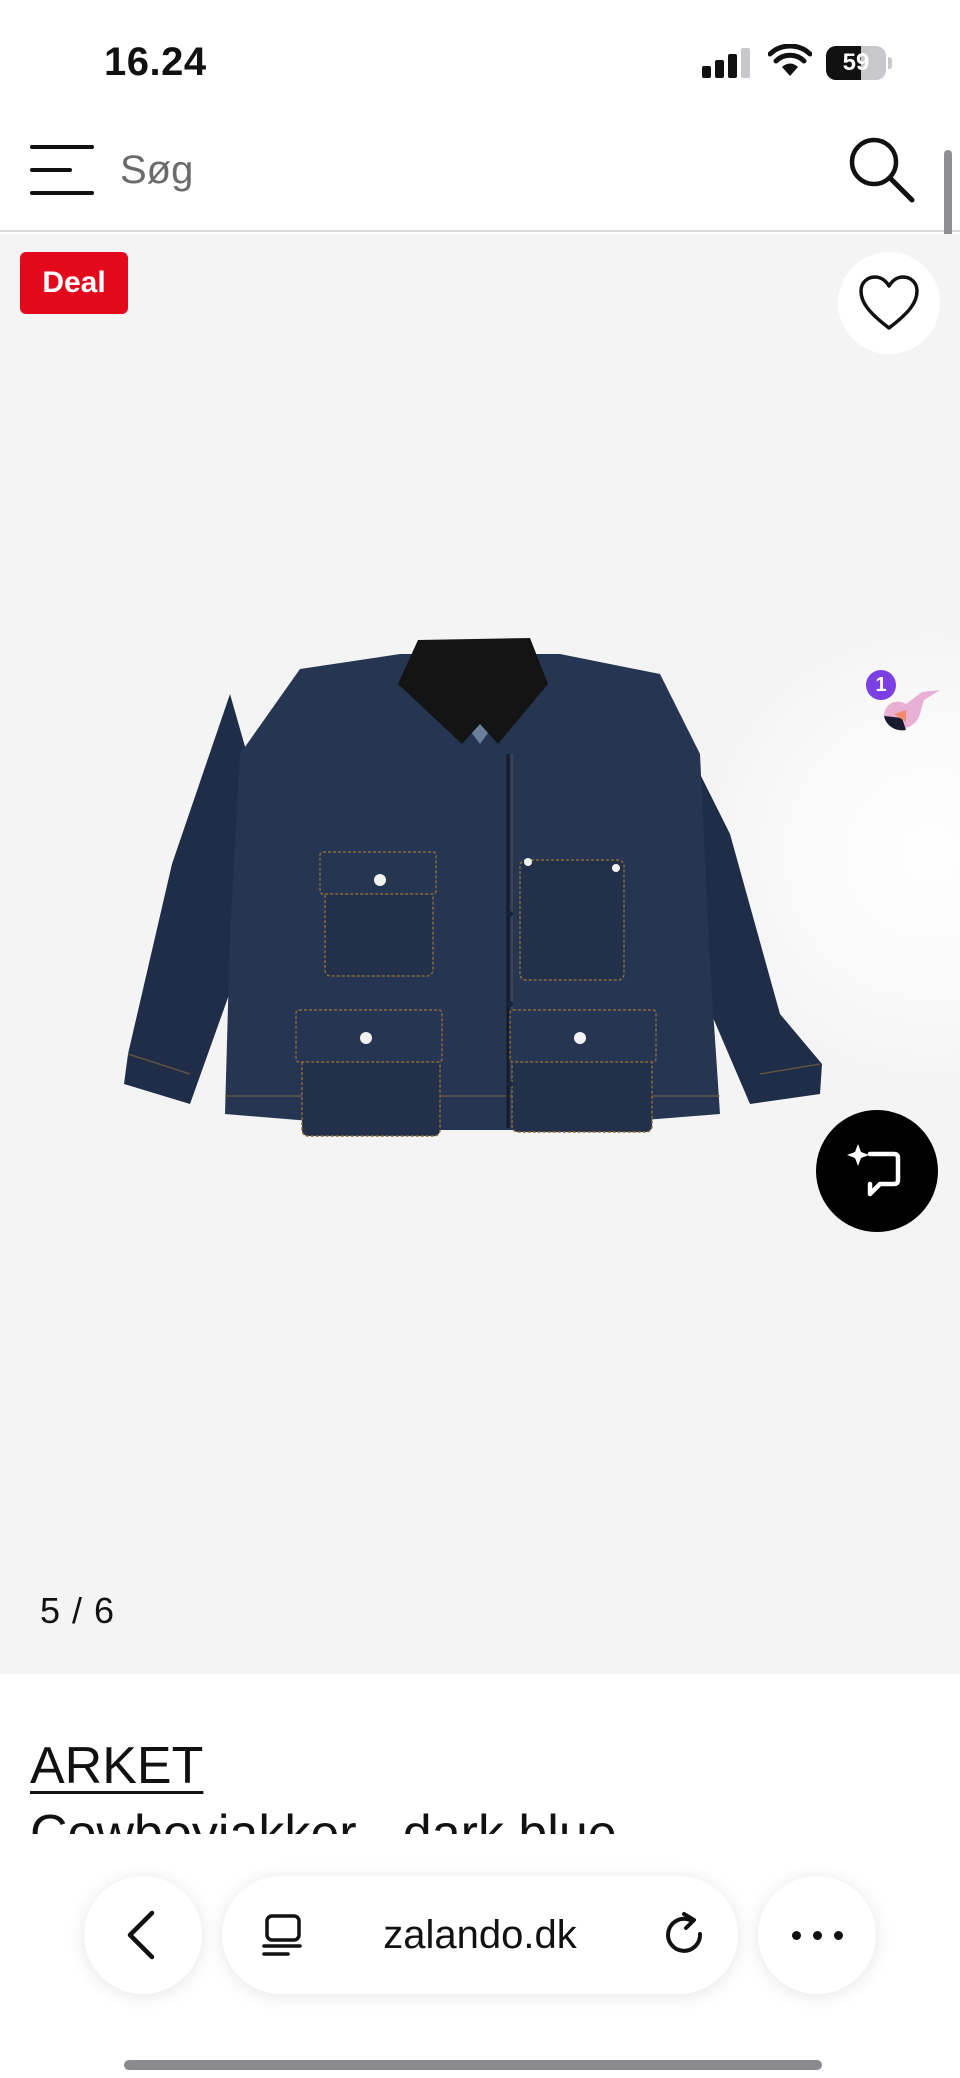 The height and width of the screenshot is (2078, 960). What do you see at coordinates (790, 60) in the screenshot?
I see `wifi-icon` at bounding box center [790, 60].